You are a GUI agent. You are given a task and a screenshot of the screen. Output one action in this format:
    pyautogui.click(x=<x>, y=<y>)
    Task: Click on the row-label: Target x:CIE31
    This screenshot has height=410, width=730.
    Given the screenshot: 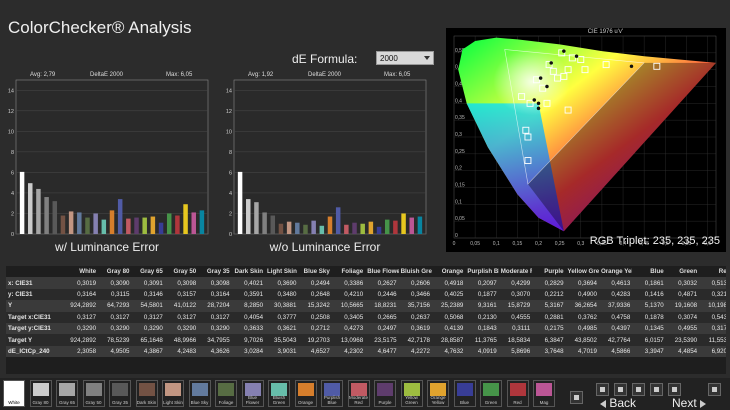 What is the action you would take?
    pyautogui.click(x=35, y=317)
    